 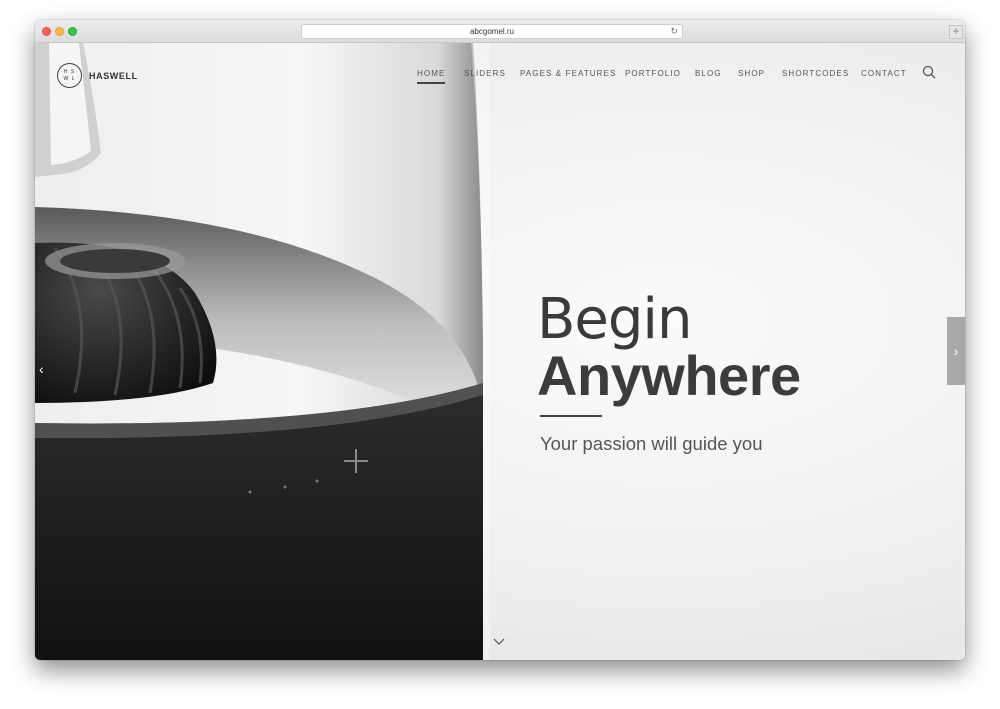 What do you see at coordinates (815, 73) in the screenshot?
I see `nav-item-shortcodes: SHORTCODES` at bounding box center [815, 73].